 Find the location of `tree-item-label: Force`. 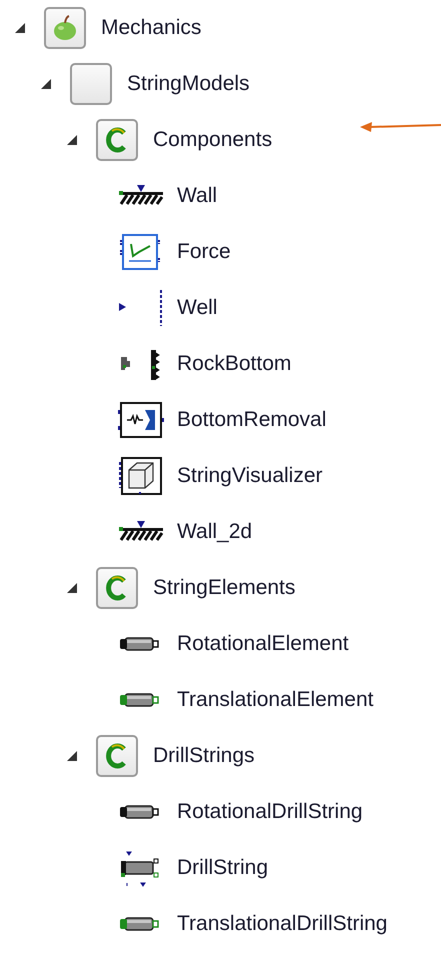

tree-item-label: Force is located at coordinates (204, 252).